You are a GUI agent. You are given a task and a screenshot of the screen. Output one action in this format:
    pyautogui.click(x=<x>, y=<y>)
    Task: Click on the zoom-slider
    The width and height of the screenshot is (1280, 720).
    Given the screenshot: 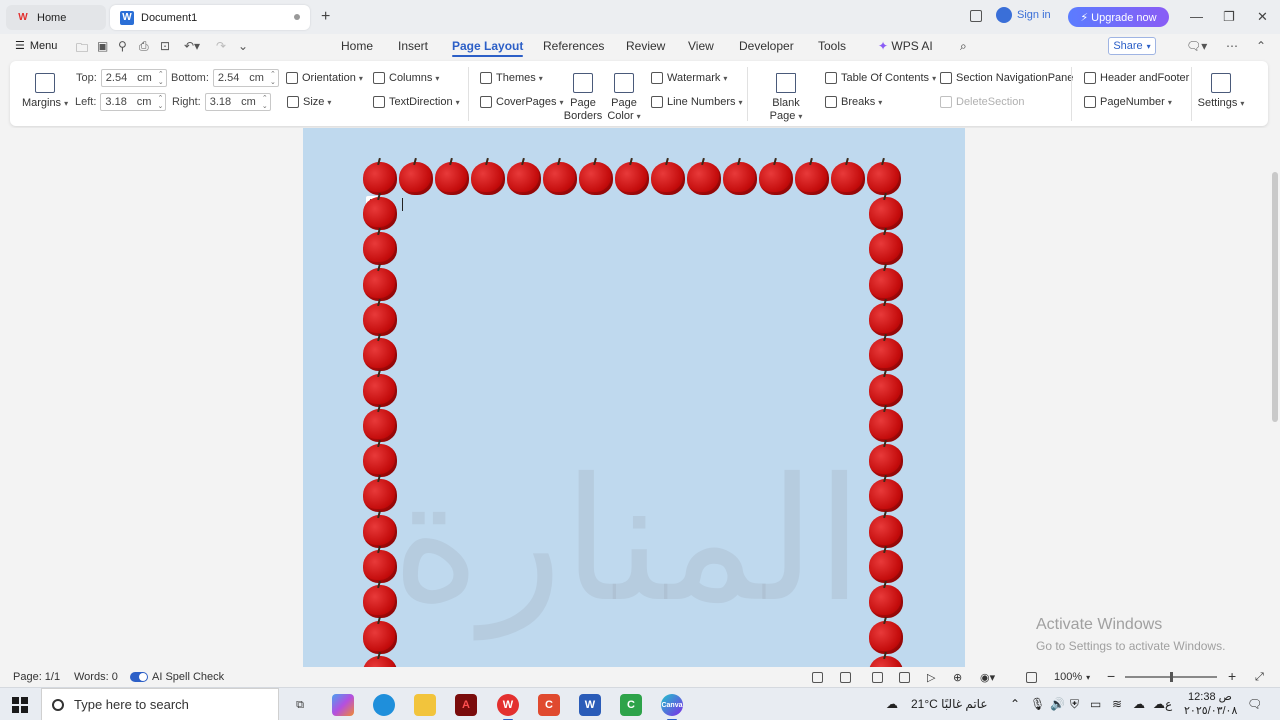 What is the action you would take?
    pyautogui.click(x=1171, y=677)
    